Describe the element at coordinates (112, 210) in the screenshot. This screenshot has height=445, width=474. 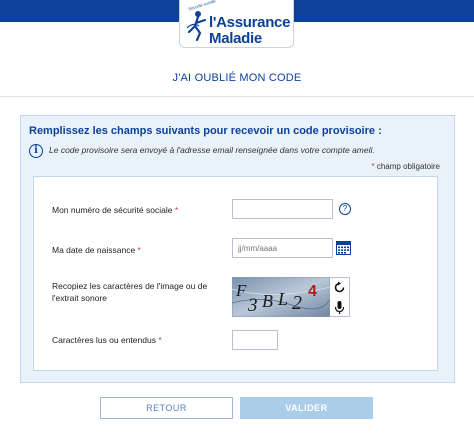
I see `ssn-label-text: Mon numéro de sécurité sociale` at that location.